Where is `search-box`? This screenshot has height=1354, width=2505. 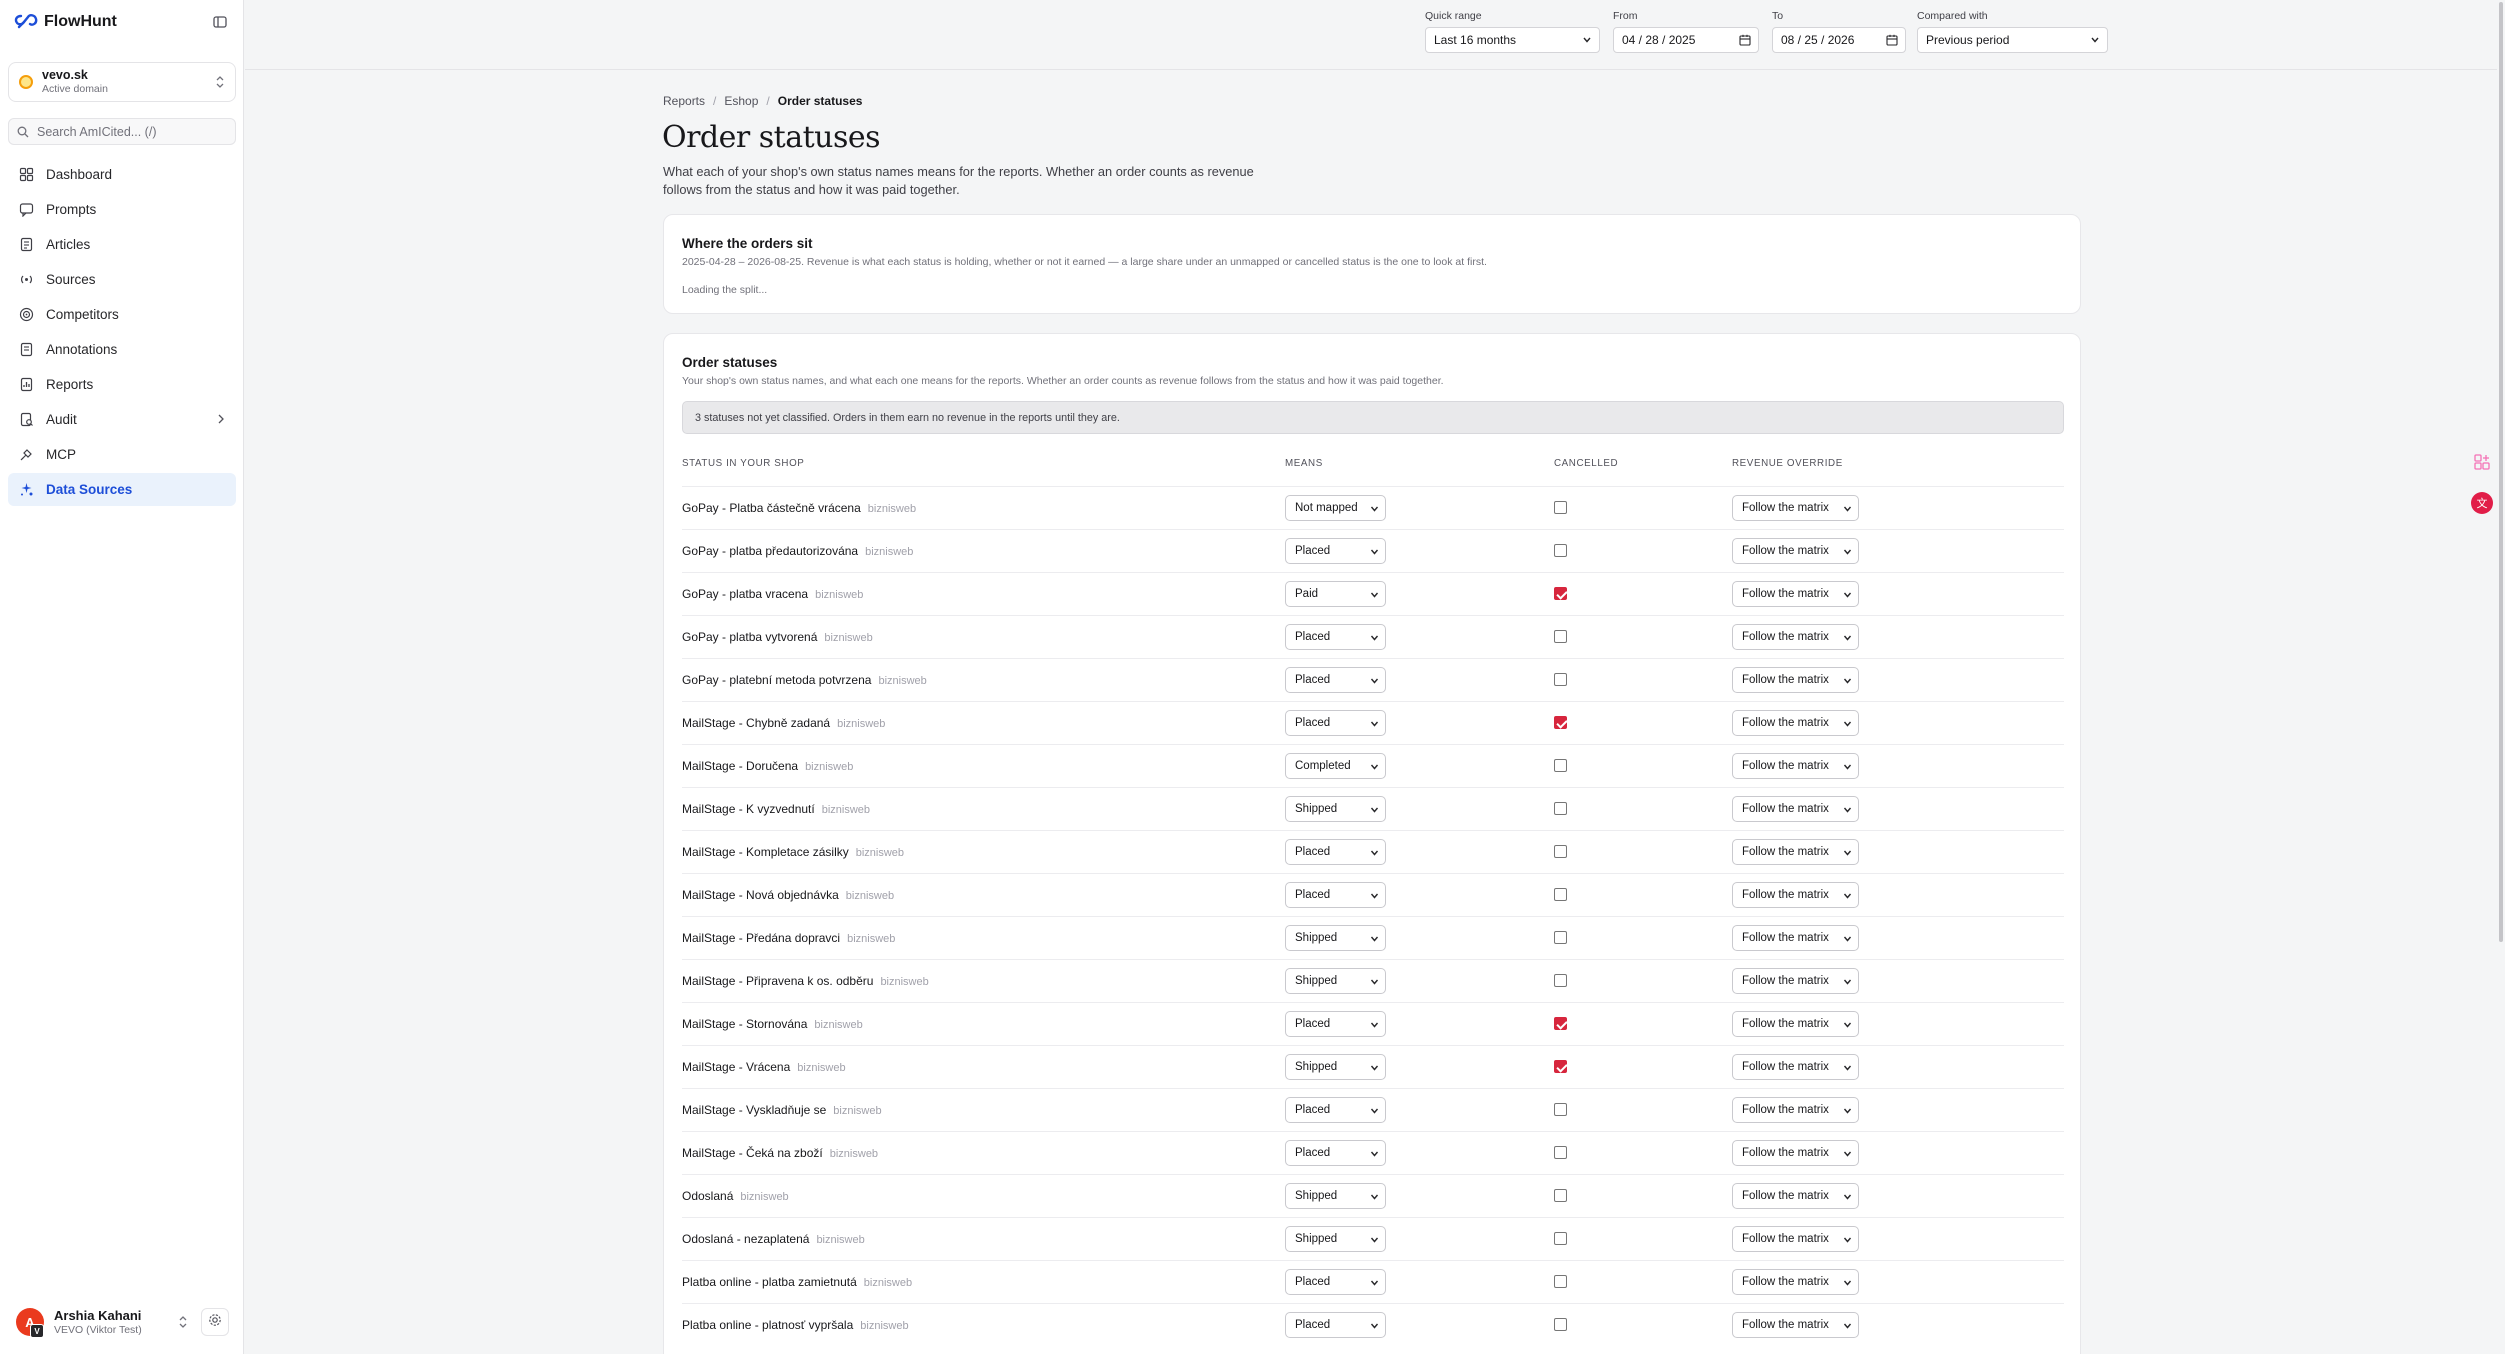 search-box is located at coordinates (122, 131).